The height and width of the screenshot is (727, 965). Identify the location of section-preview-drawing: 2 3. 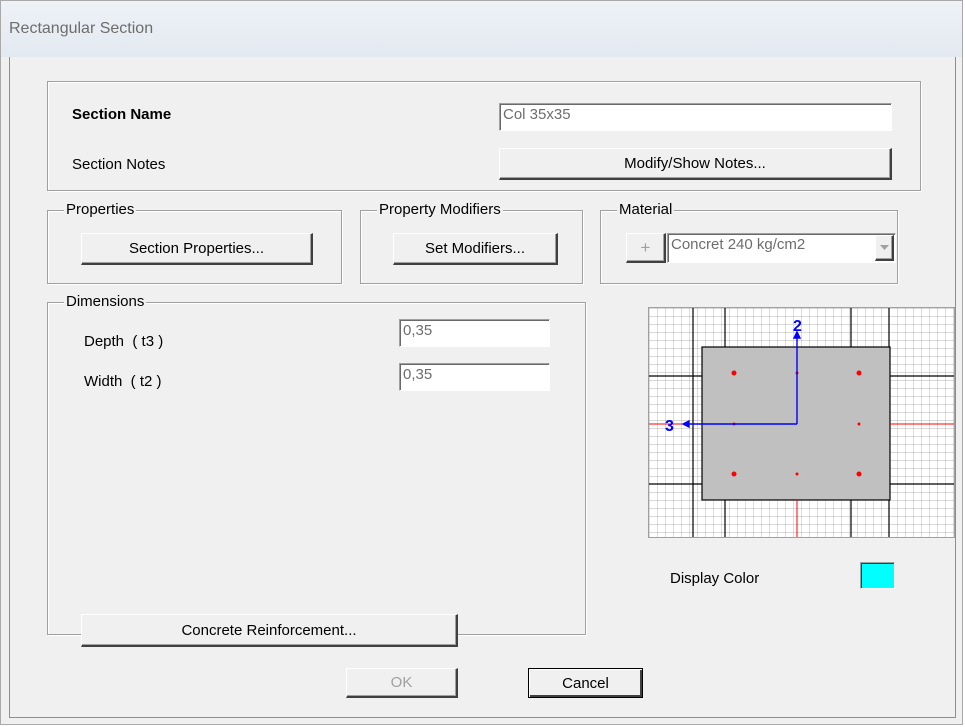
(801, 422).